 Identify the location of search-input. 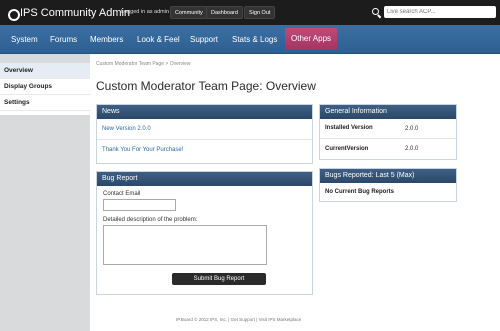
(440, 12).